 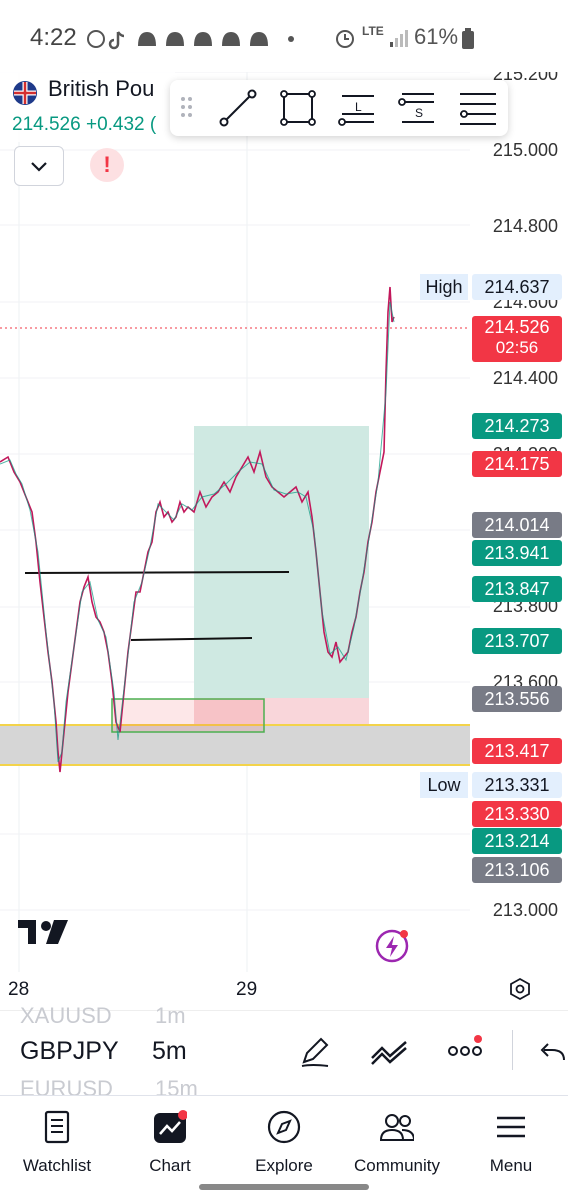 I want to click on symbol-price-change: 214.526 +0.432 (, so click(x=84, y=124).